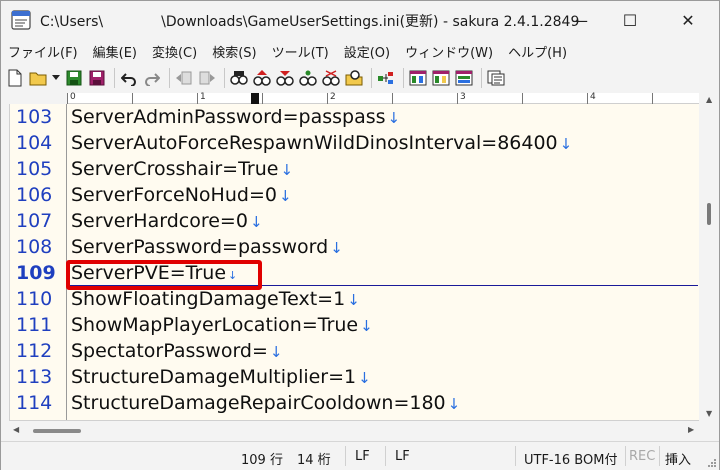  I want to click on editor-line: 111 ShowMapPlayerLocation=True ↓, so click(354, 325).